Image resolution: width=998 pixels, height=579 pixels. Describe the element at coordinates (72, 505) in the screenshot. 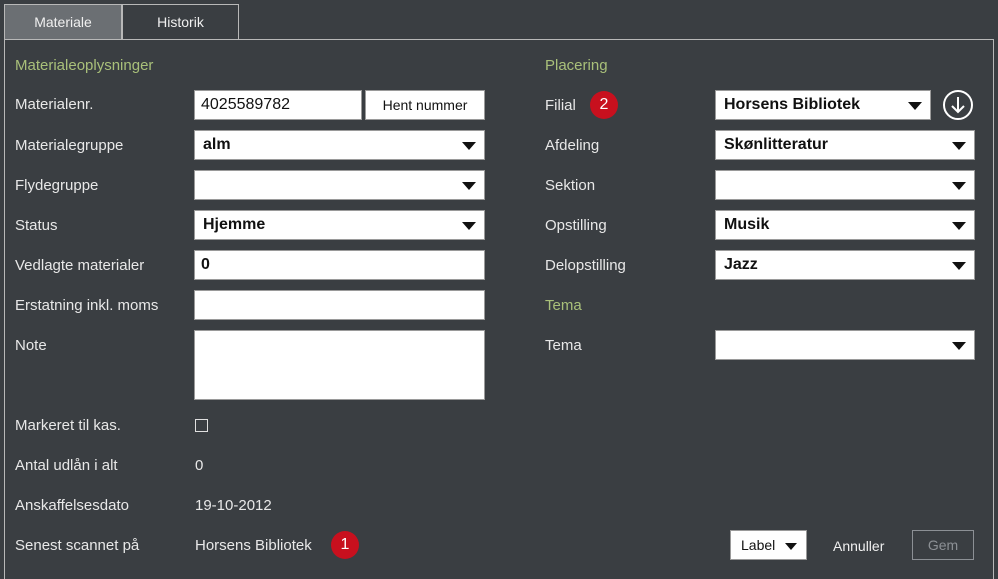

I see `anskaffelse-label: Anskaffelsesdato` at that location.